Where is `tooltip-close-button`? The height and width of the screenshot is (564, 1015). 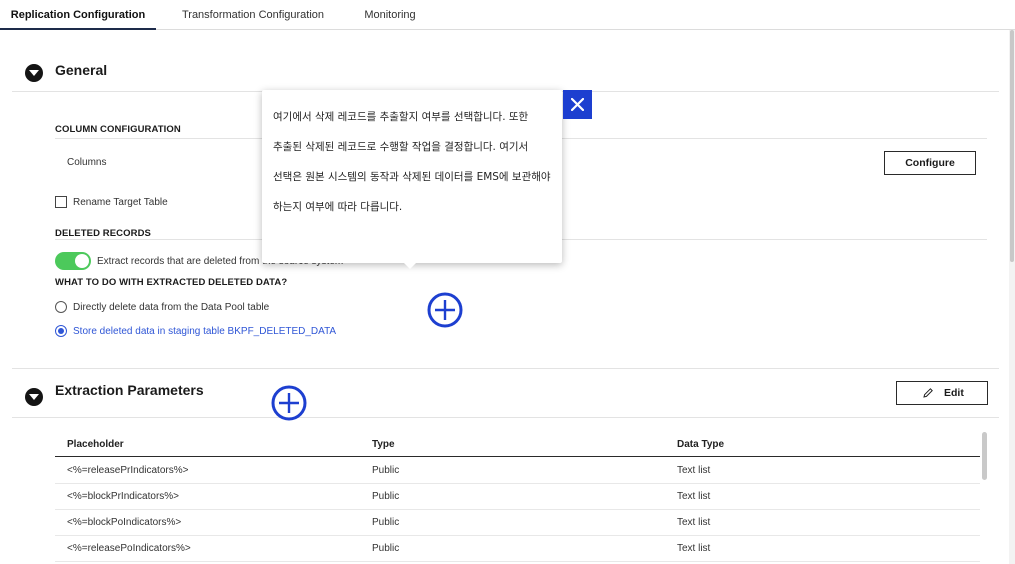 tooltip-close-button is located at coordinates (577, 104).